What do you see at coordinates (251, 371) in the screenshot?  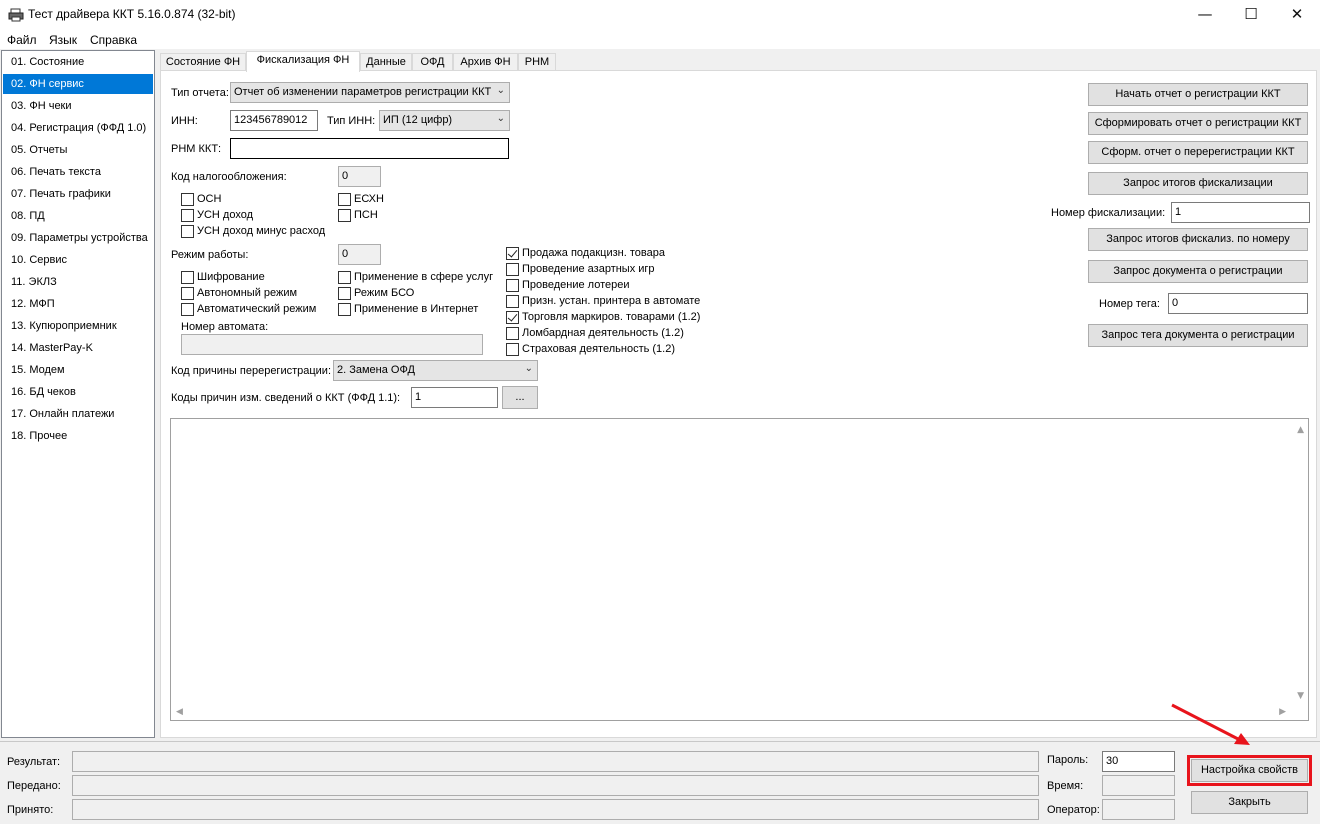 I see `rereg-reason-label: Код причины перерегистрации:` at bounding box center [251, 371].